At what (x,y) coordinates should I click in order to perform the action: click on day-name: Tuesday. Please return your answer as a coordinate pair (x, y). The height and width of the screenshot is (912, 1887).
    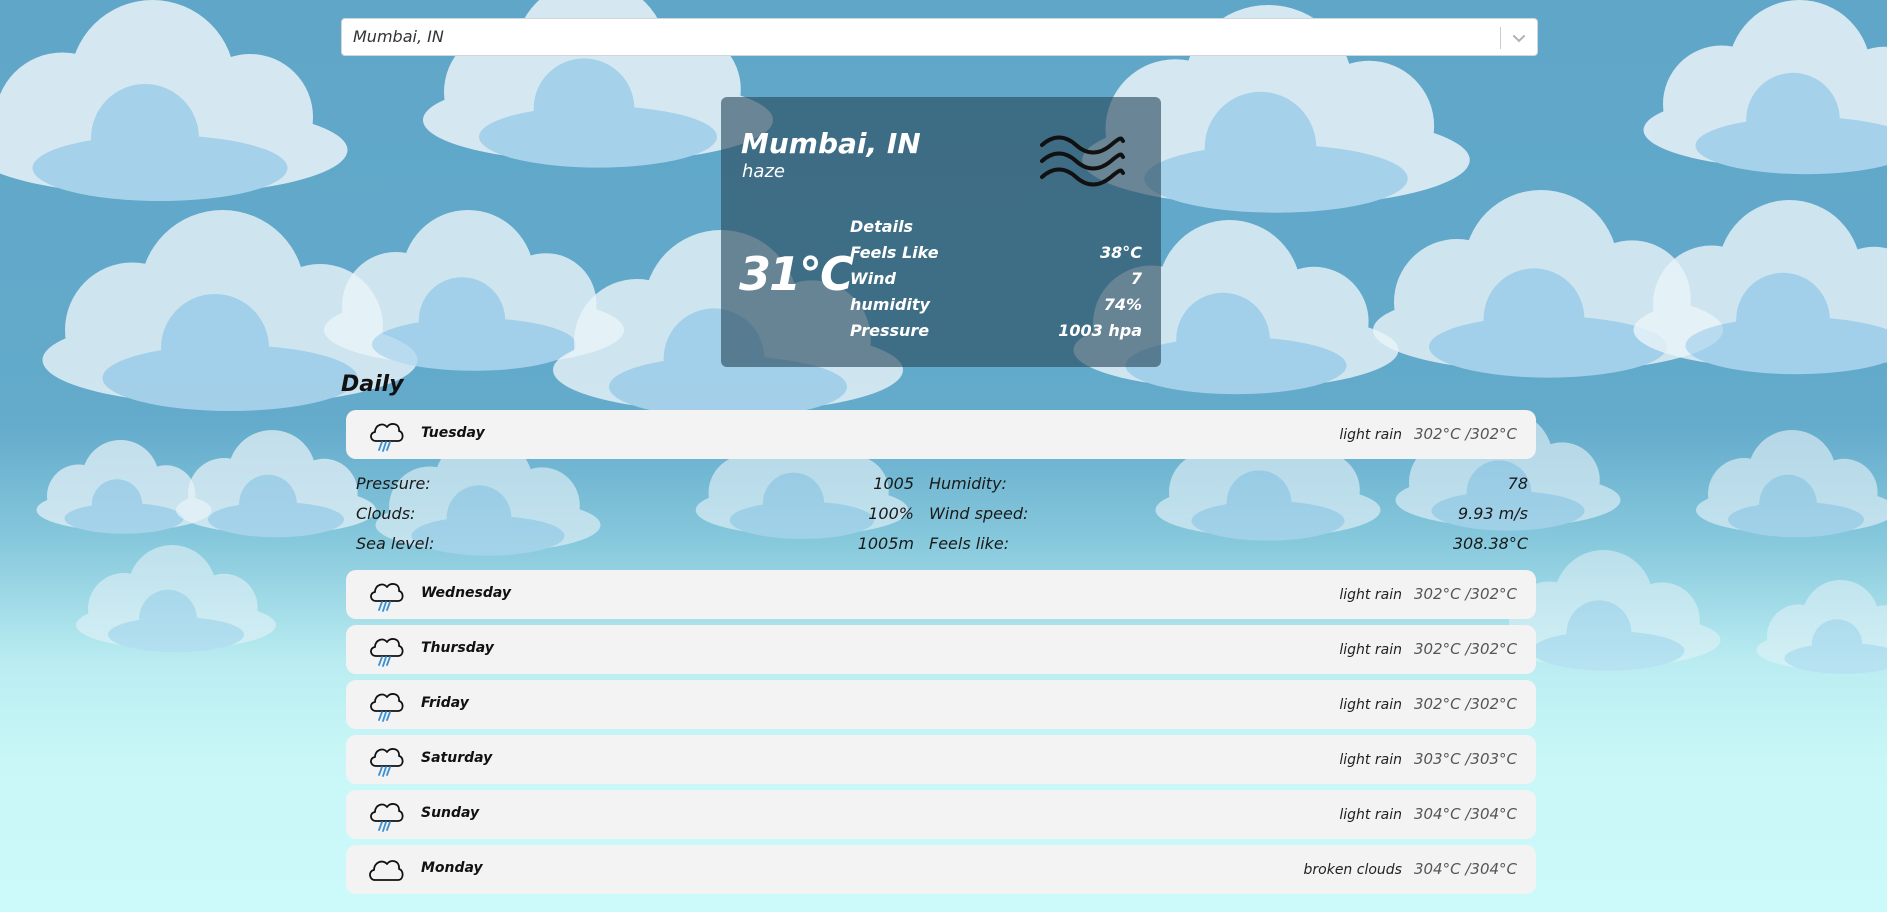
    Looking at the image, I should click on (453, 433).